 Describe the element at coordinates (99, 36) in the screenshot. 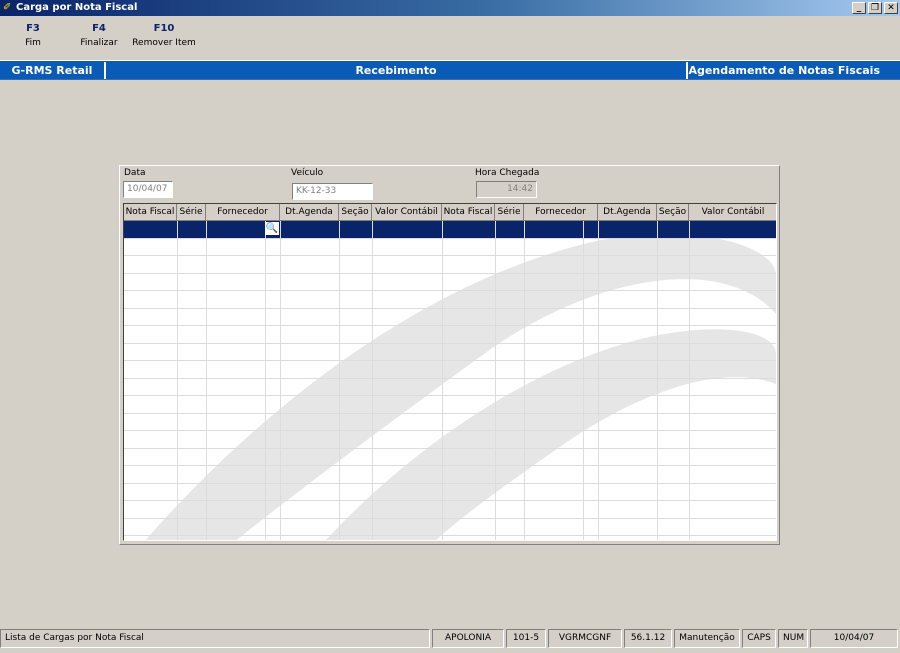

I see `fkey-finalizar: F4 Finalizar` at that location.